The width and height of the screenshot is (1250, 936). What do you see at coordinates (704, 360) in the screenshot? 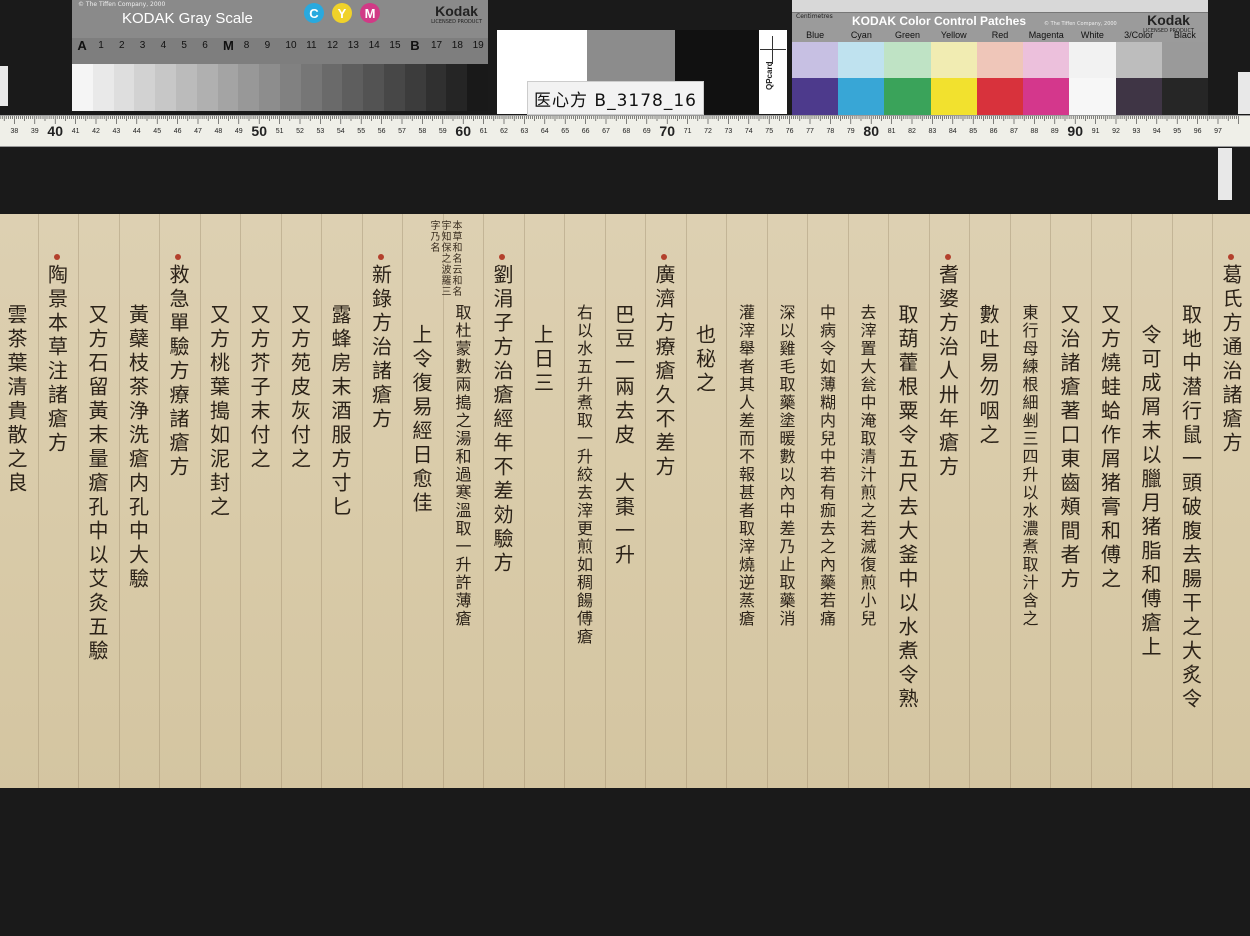
I see `manuscript-column: 也秘之` at bounding box center [704, 360].